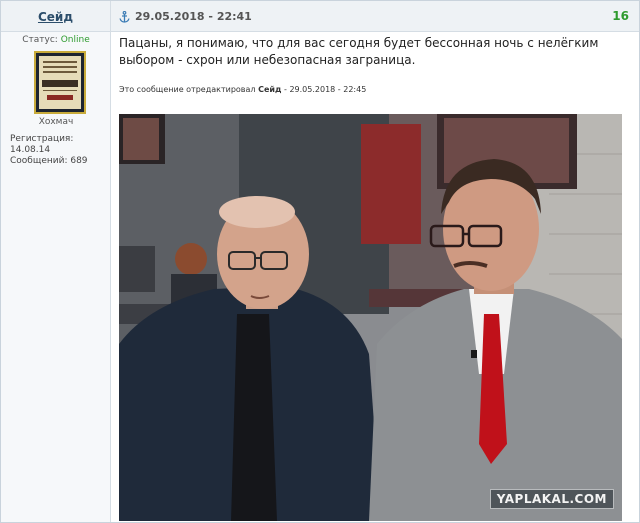 Image resolution: width=640 pixels, height=523 pixels. I want to click on author-header-cell: Сейд, so click(56, 16).